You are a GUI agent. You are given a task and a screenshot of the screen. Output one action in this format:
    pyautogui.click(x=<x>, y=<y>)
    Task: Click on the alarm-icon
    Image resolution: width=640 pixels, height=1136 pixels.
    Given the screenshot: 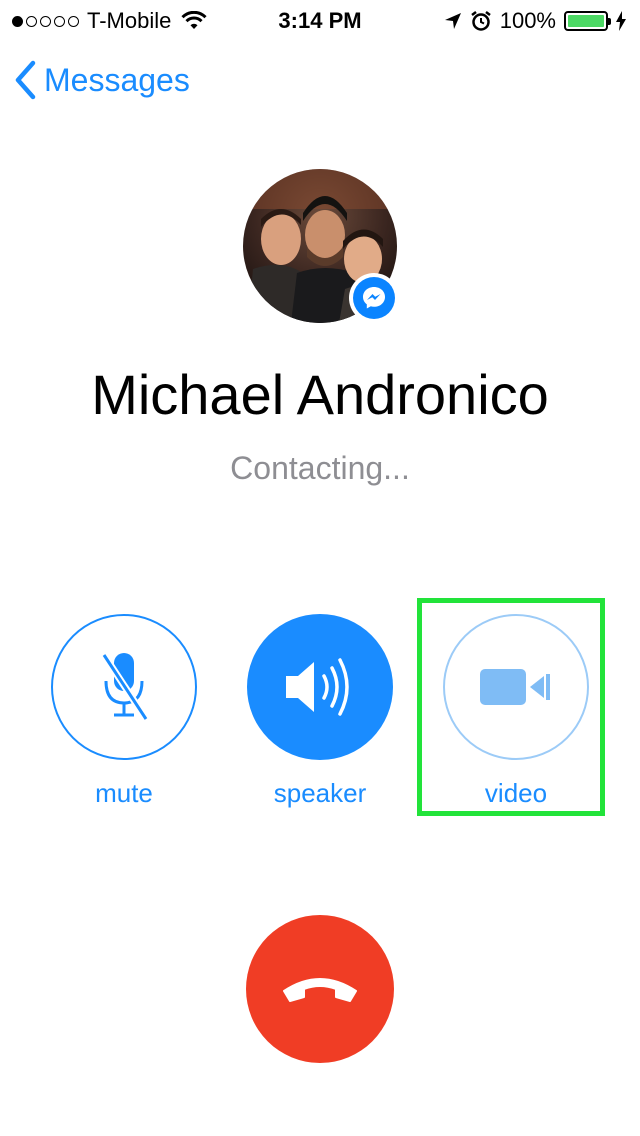 What is the action you would take?
    pyautogui.click(x=480, y=21)
    